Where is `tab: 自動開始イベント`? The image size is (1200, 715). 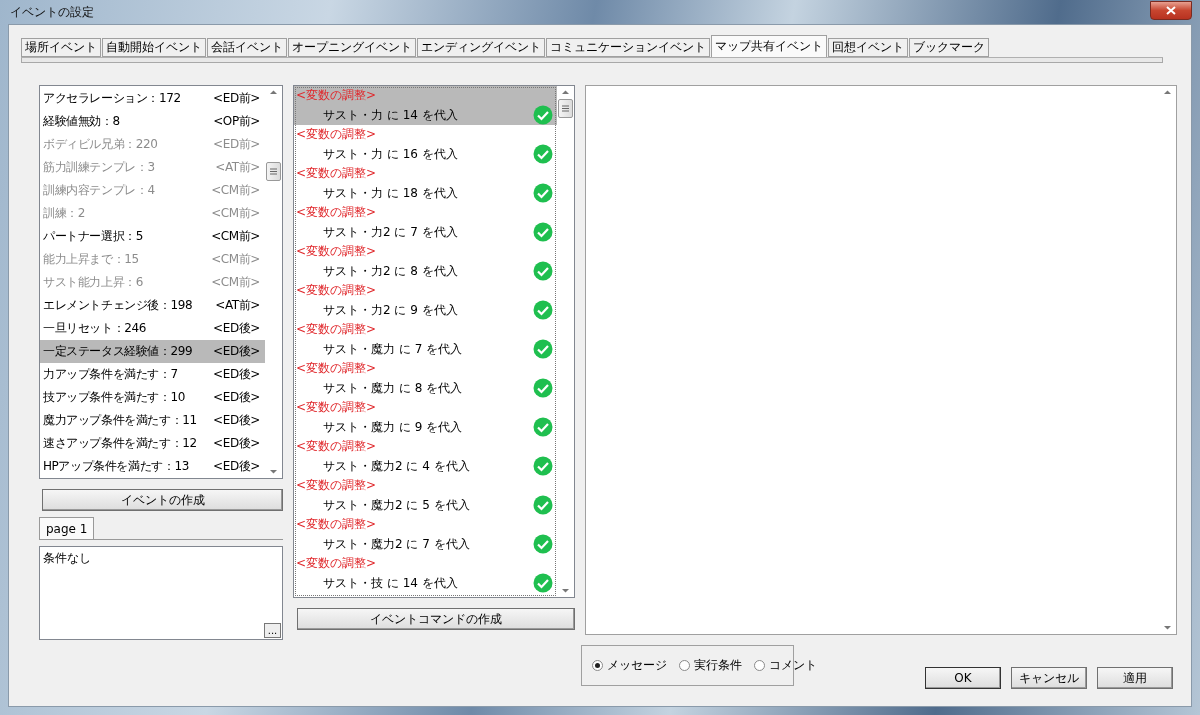
tab: 自動開始イベント is located at coordinates (154, 47).